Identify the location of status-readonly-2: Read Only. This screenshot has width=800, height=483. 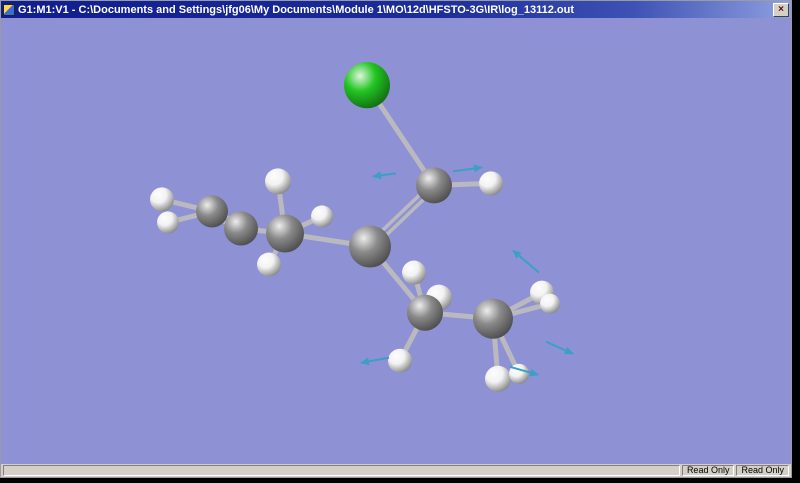
(762, 470).